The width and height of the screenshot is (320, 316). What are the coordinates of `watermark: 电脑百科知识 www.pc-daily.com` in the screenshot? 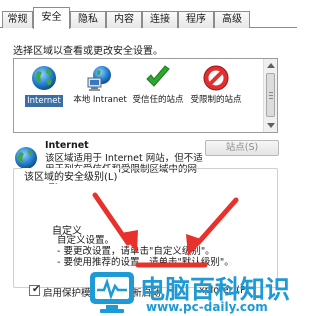 It's located at (192, 292).